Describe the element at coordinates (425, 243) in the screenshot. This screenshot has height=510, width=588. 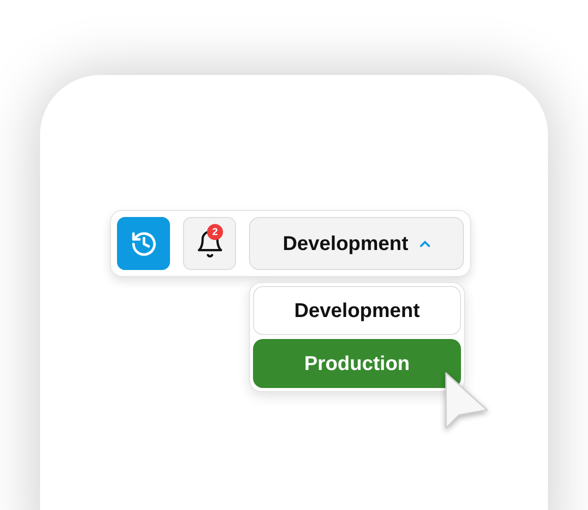
I see `caret-icon` at that location.